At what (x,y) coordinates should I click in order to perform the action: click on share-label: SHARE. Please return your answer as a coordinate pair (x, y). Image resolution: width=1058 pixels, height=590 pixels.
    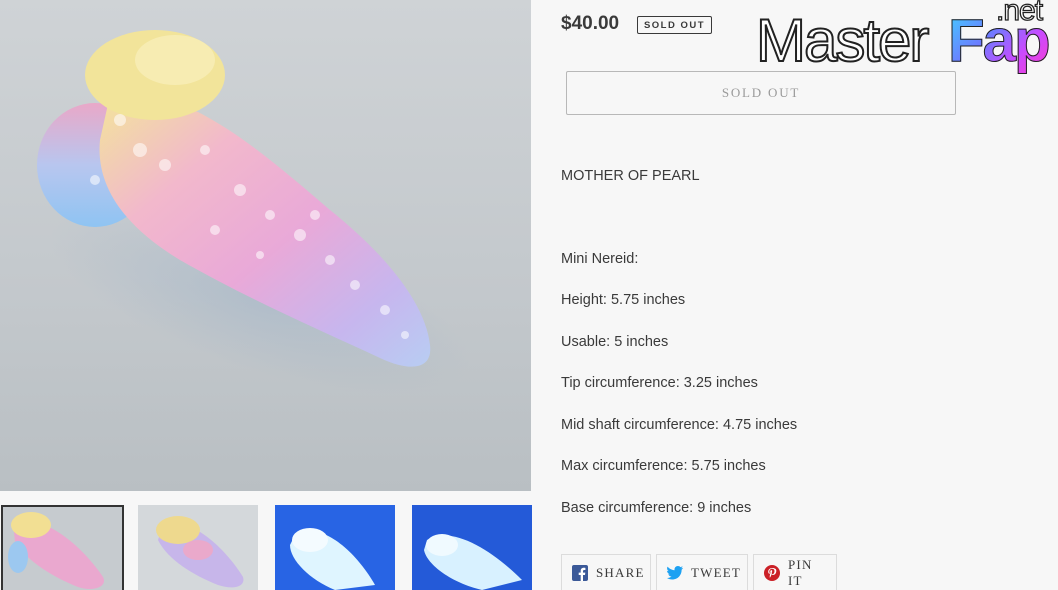
    Looking at the image, I should click on (620, 572).